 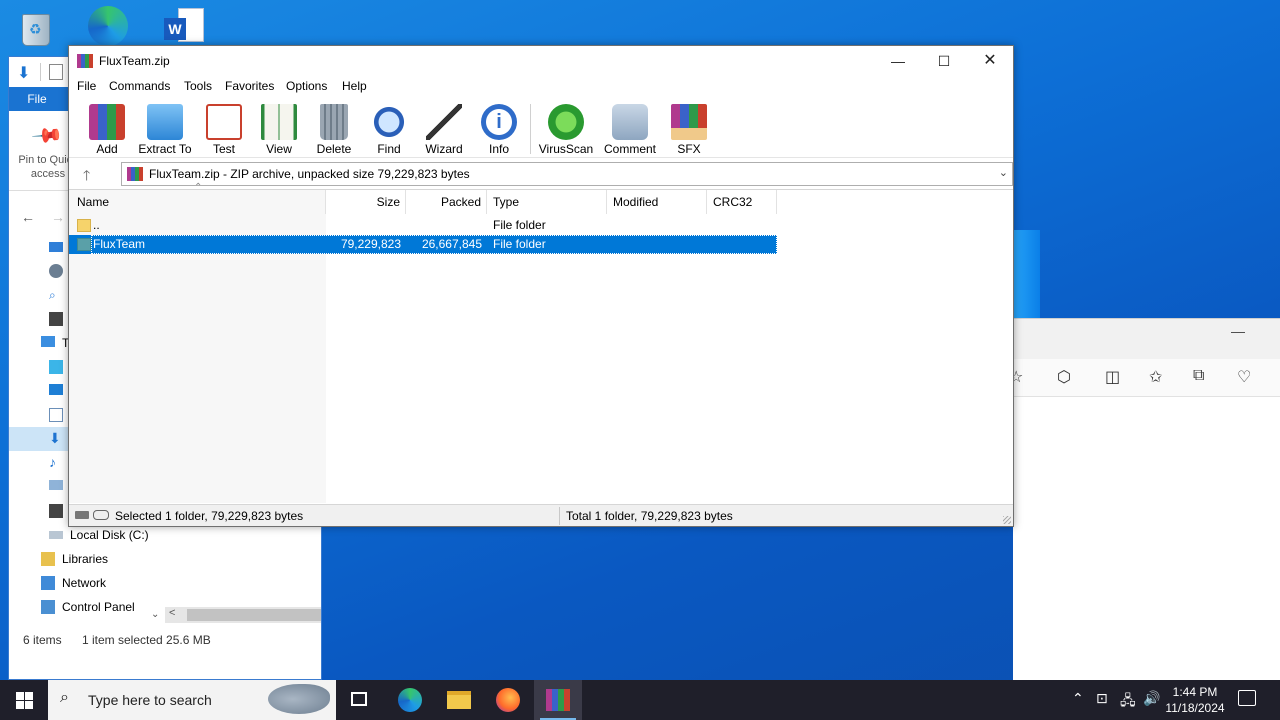 What do you see at coordinates (1195, 692) in the screenshot?
I see `clock-time: 1:44 PM` at bounding box center [1195, 692].